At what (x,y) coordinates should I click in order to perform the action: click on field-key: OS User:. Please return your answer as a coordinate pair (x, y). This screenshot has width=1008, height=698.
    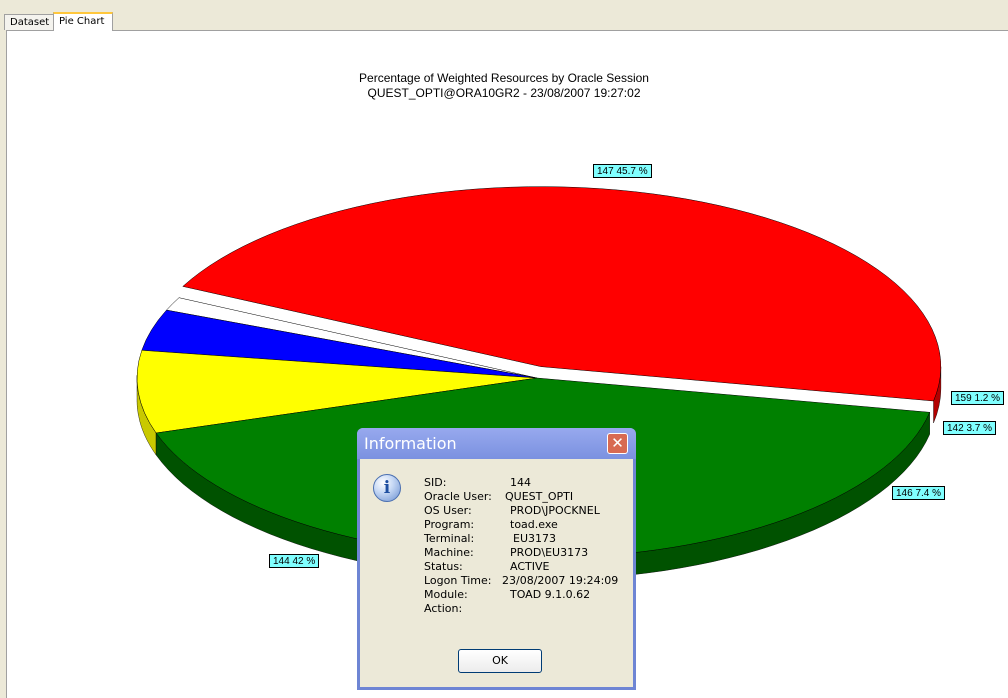
    Looking at the image, I should click on (448, 510).